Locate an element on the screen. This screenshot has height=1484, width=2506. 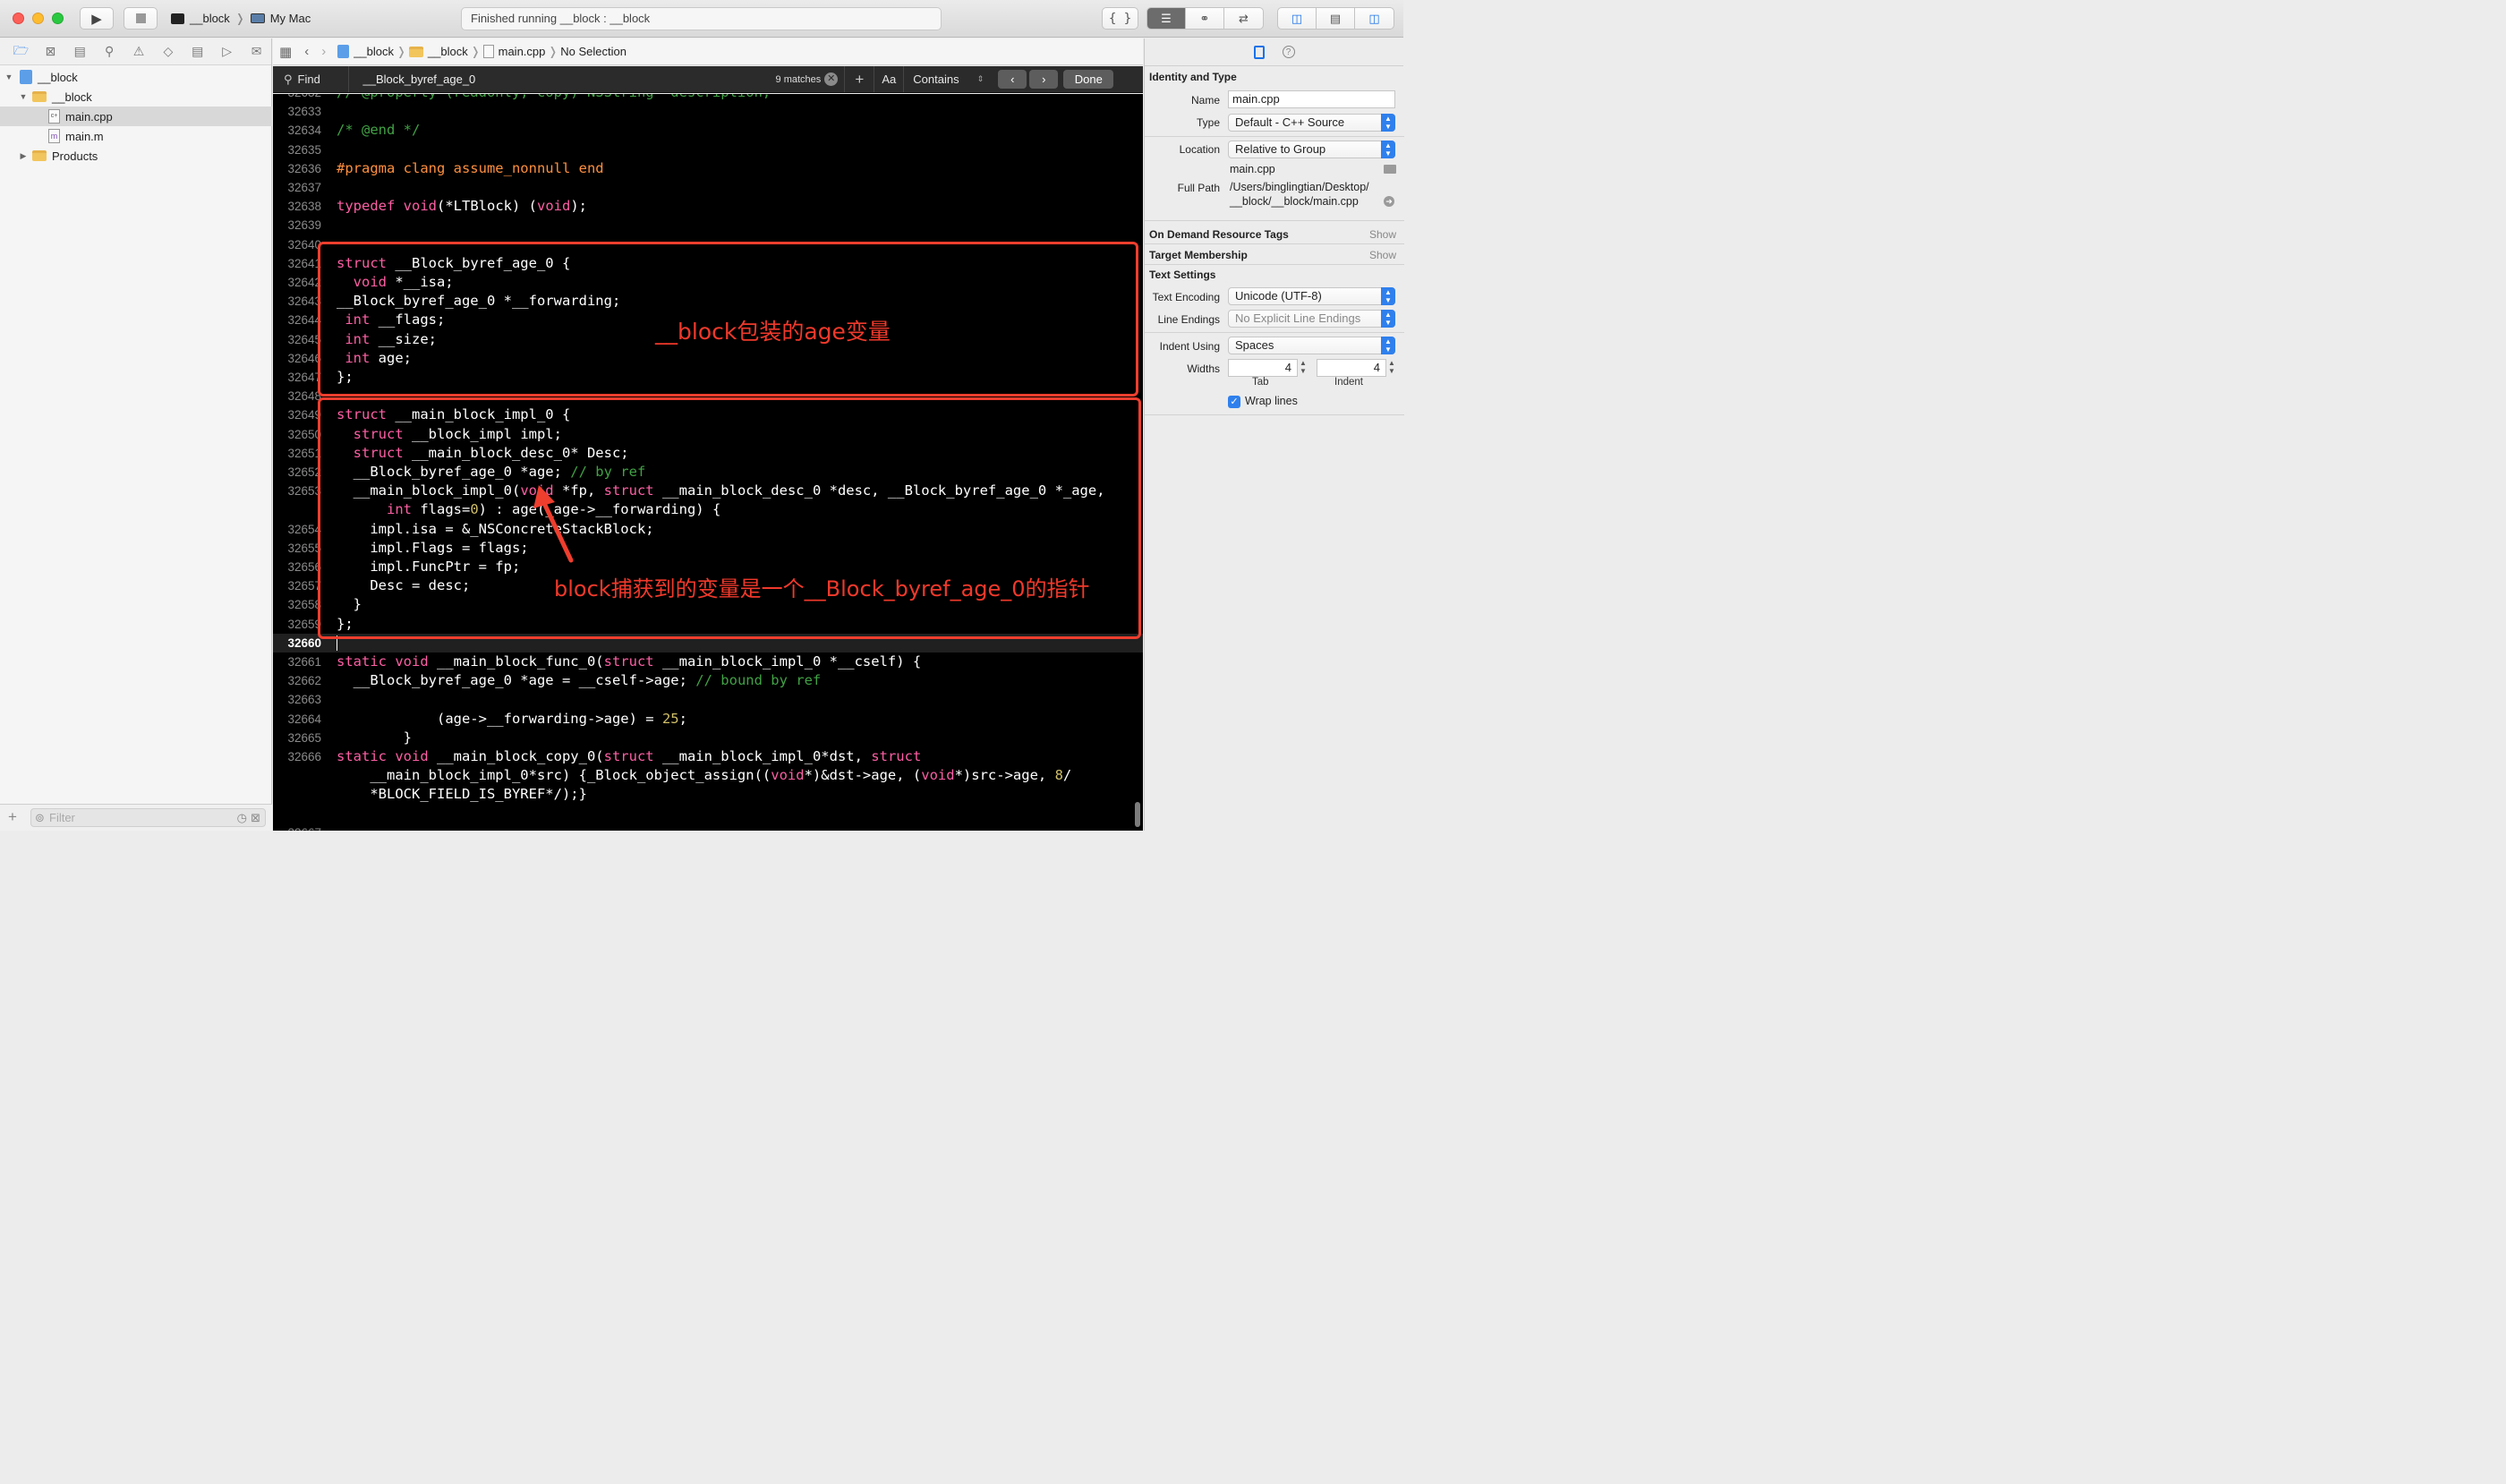
tree-item-group: ▼ __block is located at coordinates (136, 97).